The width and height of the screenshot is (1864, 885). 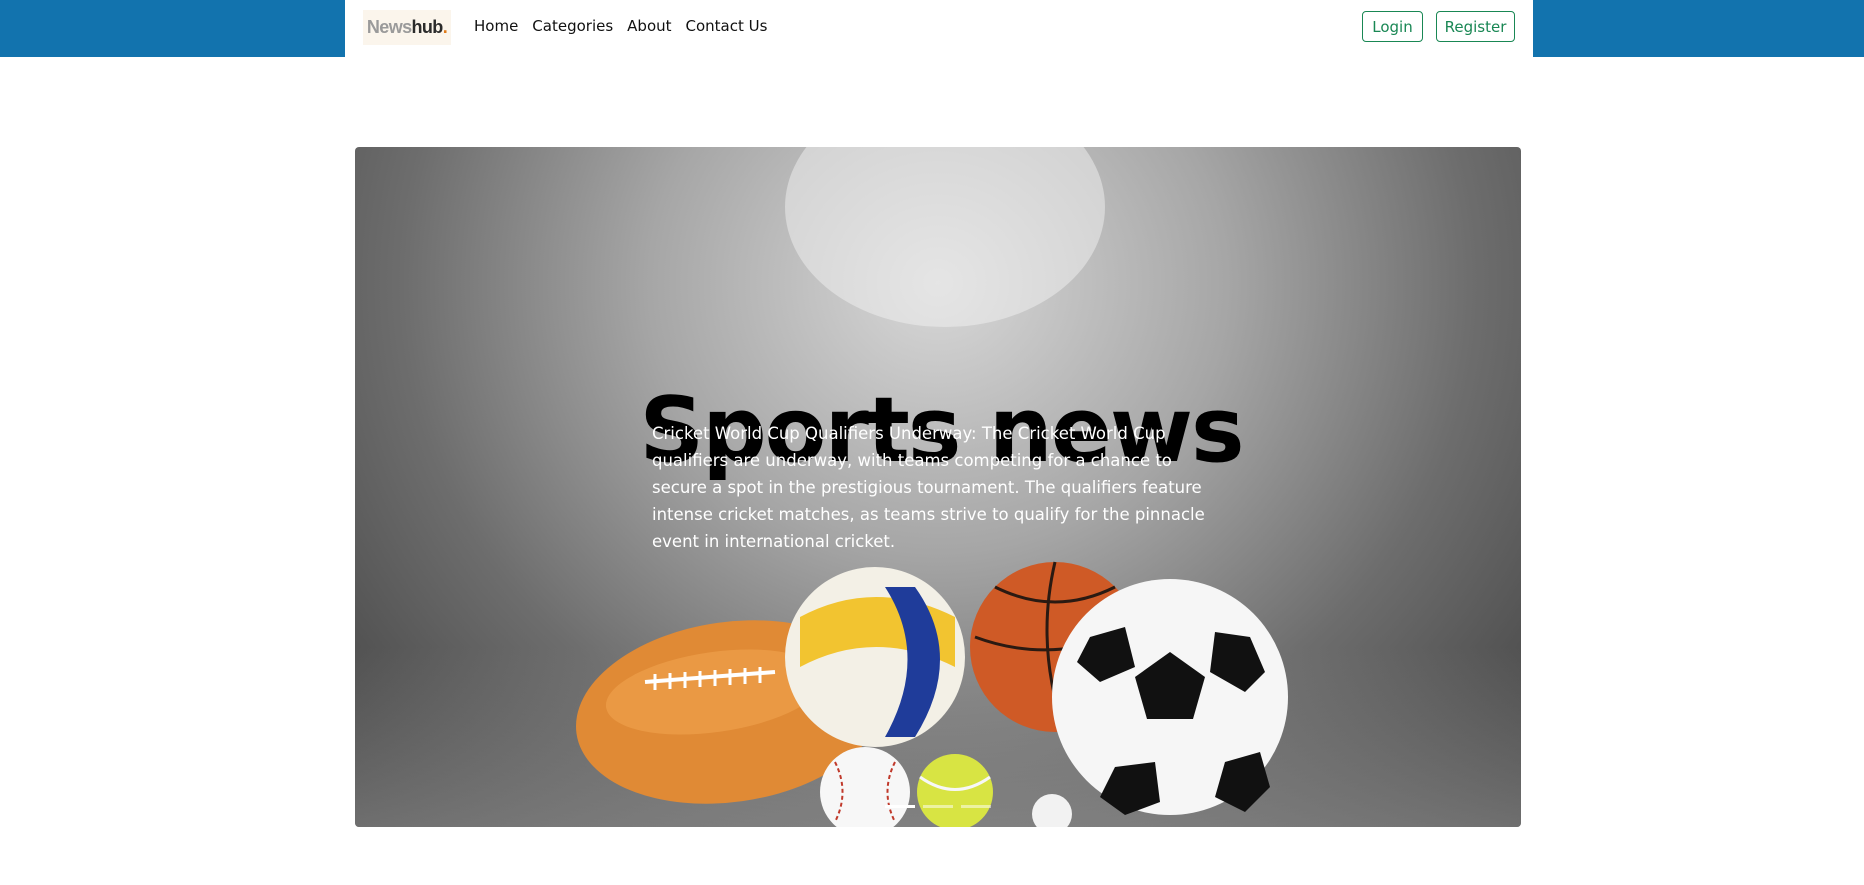 I want to click on nav-links: Home Categories About Contact Us, so click(x=627, y=26).